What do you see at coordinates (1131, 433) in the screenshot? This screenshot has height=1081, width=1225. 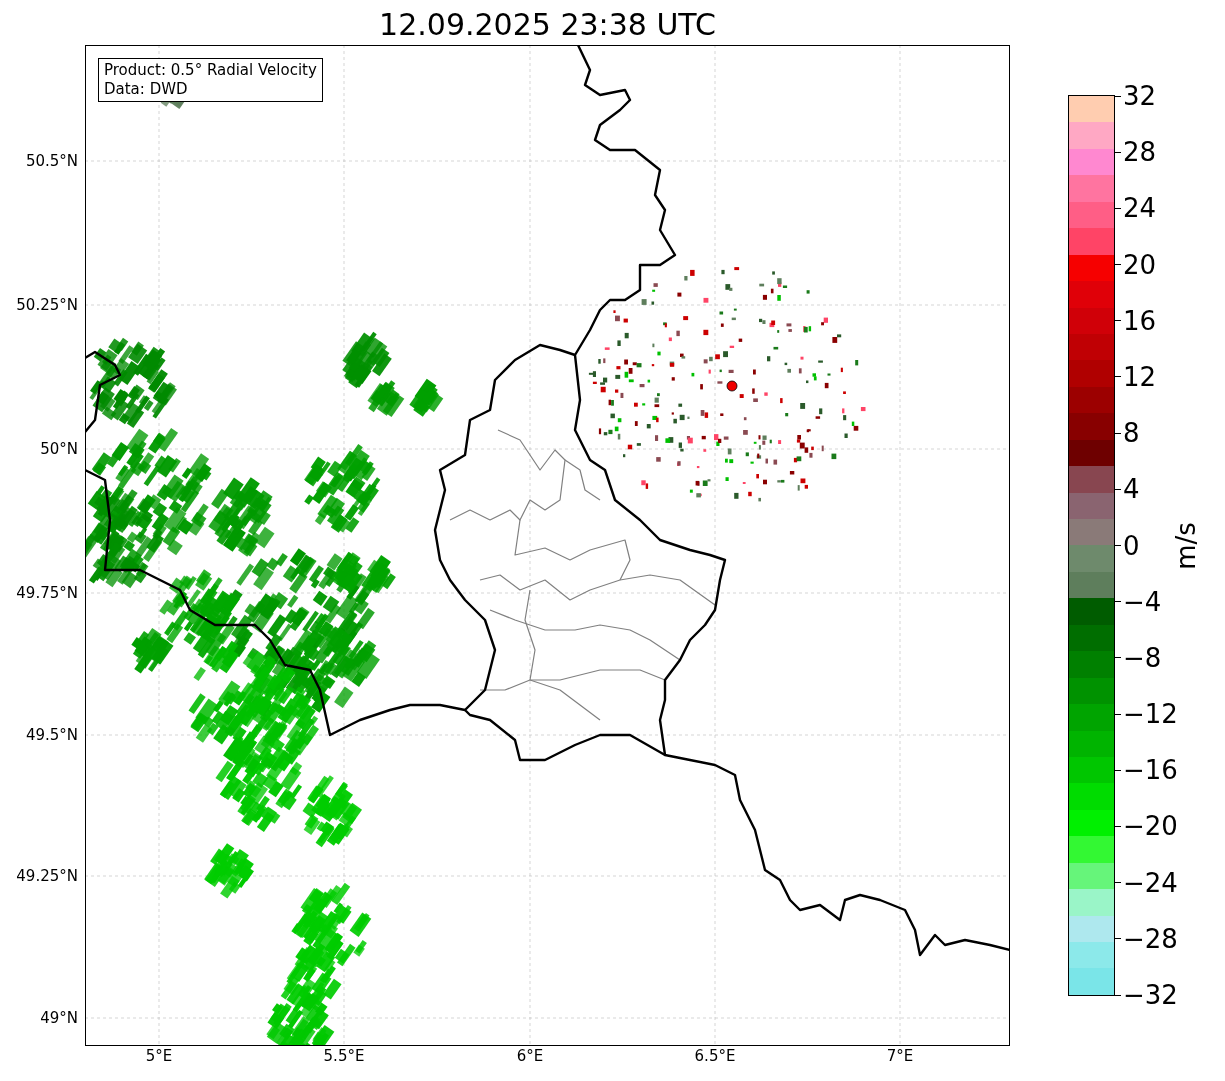 I see `tick-label: 8` at bounding box center [1131, 433].